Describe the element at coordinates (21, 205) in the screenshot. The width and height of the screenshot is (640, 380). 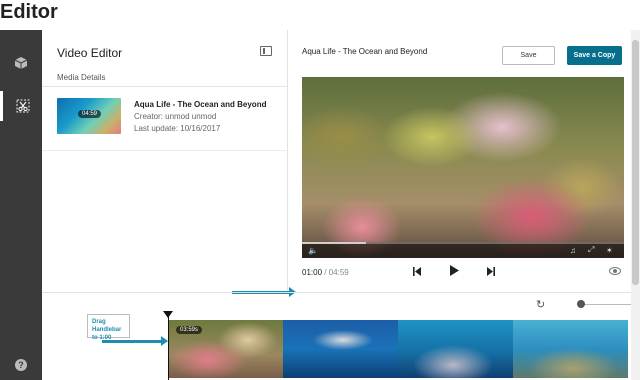
I see `left-rail: ?` at that location.